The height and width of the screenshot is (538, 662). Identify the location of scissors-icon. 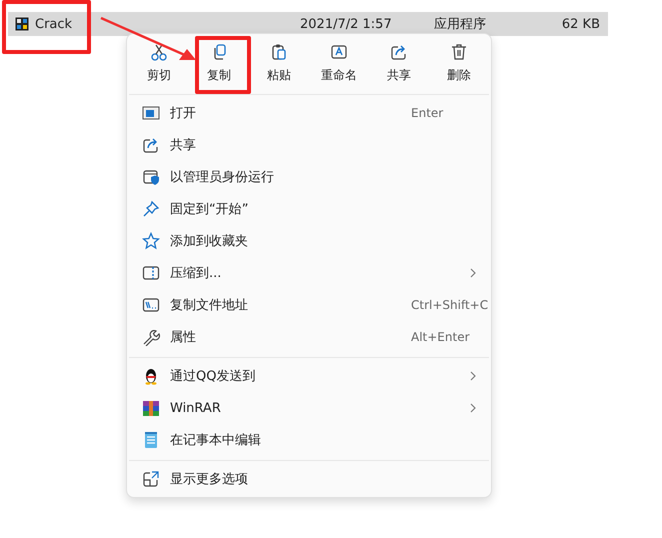
(159, 52).